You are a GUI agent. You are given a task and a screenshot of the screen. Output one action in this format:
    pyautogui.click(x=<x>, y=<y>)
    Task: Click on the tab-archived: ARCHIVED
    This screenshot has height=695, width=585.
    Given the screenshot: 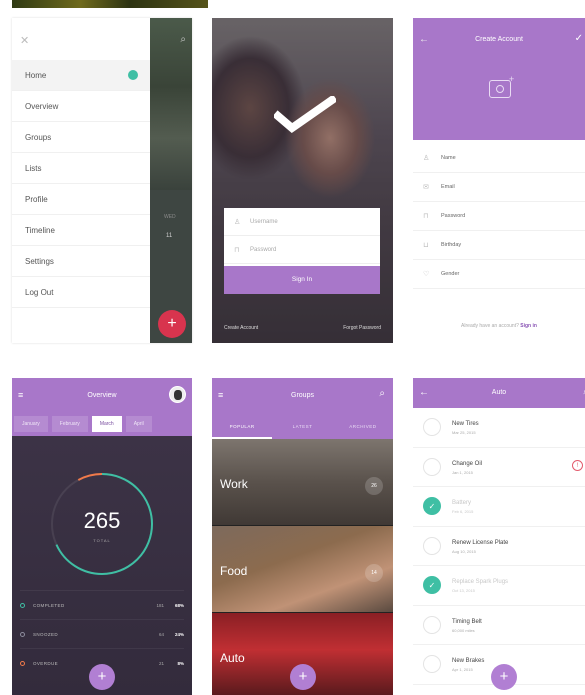 What is the action you would take?
    pyautogui.click(x=363, y=426)
    